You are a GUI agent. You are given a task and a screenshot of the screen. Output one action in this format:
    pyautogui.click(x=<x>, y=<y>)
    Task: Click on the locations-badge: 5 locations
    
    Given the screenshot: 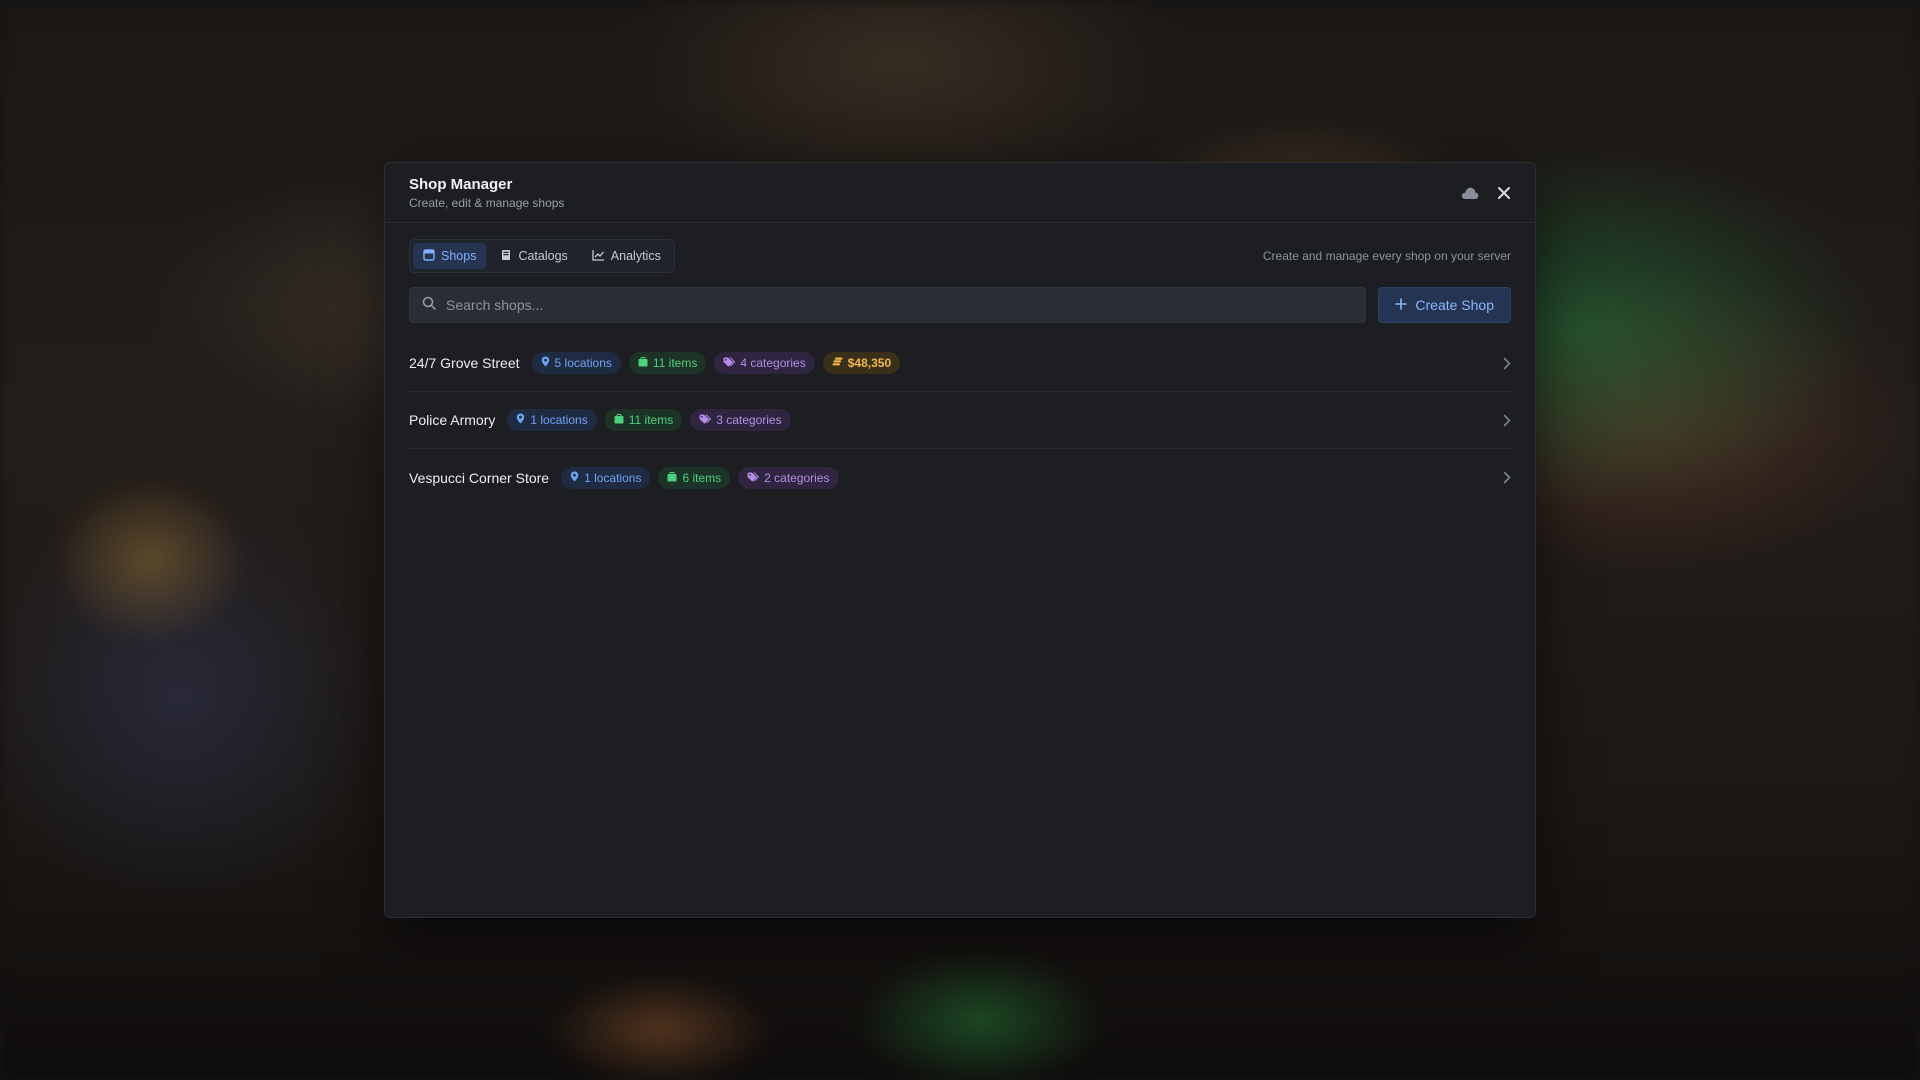 What is the action you would take?
    pyautogui.click(x=576, y=363)
    